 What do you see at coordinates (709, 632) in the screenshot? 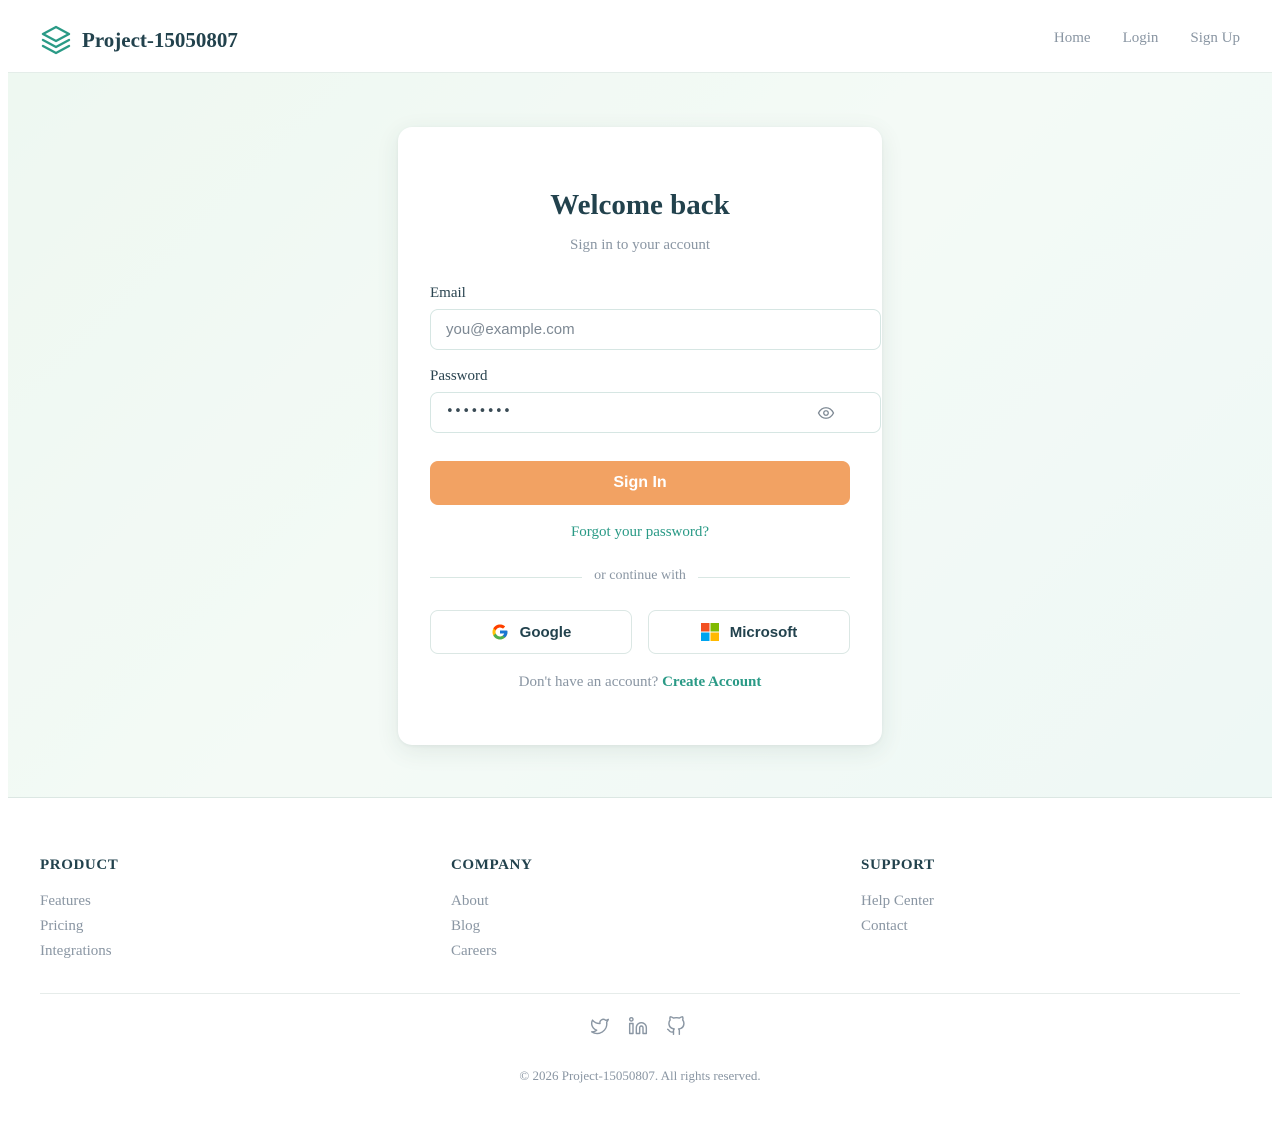
I see `microsoft-icon` at bounding box center [709, 632].